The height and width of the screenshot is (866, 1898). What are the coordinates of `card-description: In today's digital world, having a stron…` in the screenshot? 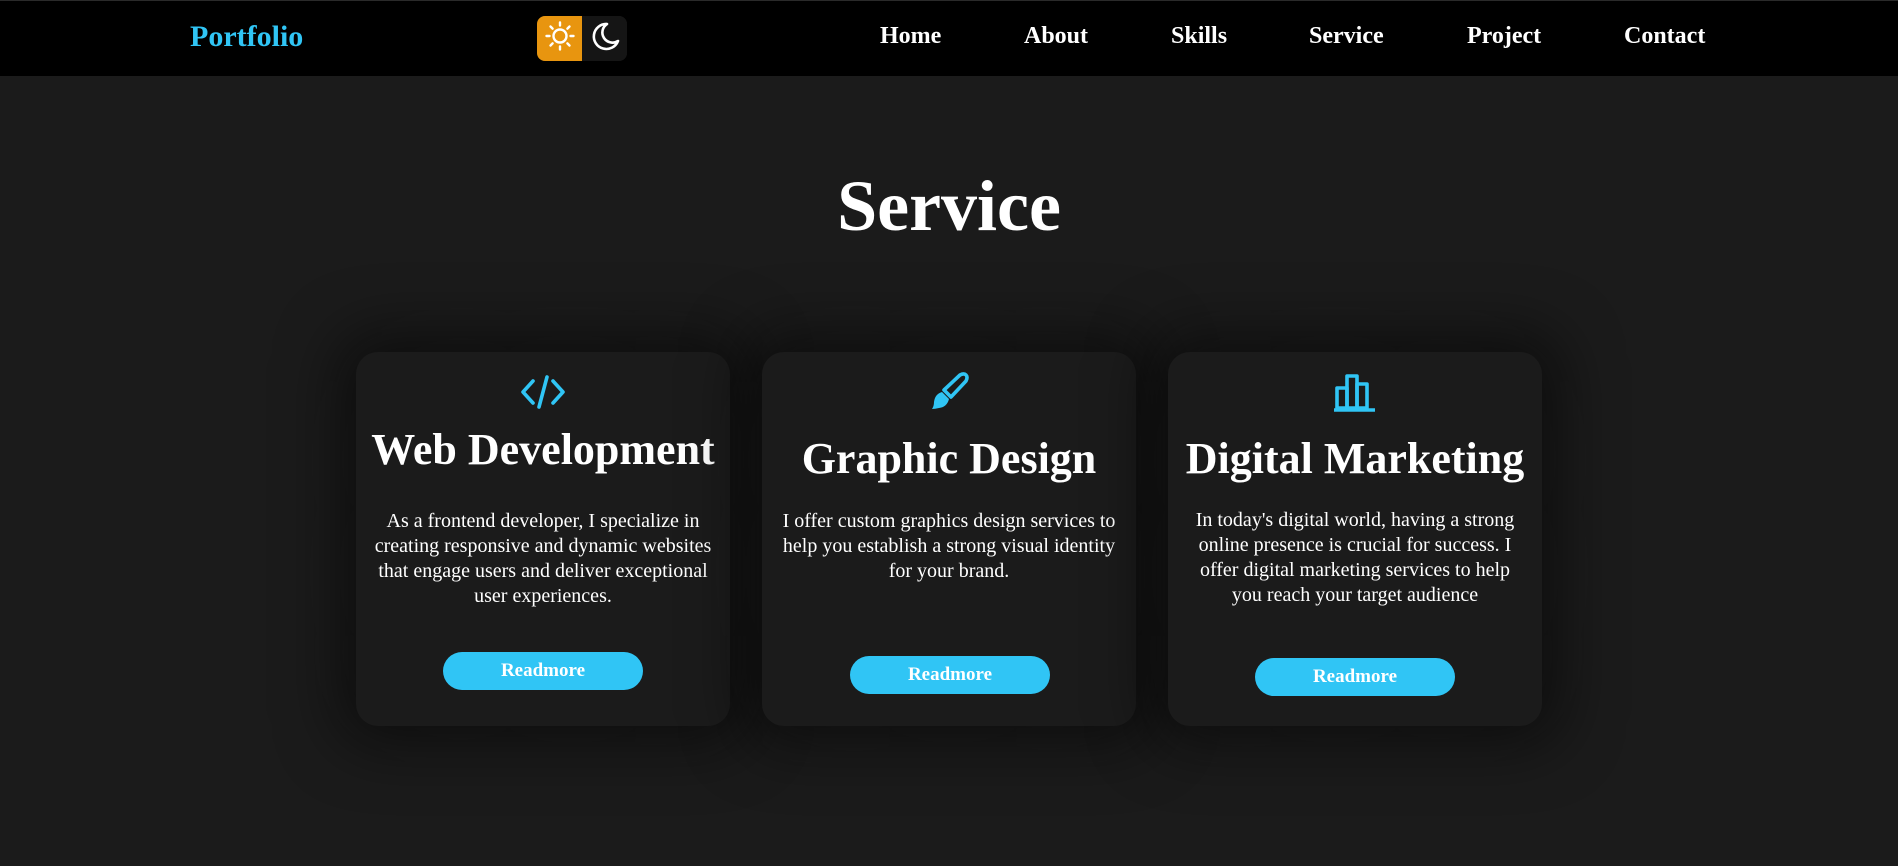 It's located at (1355, 557).